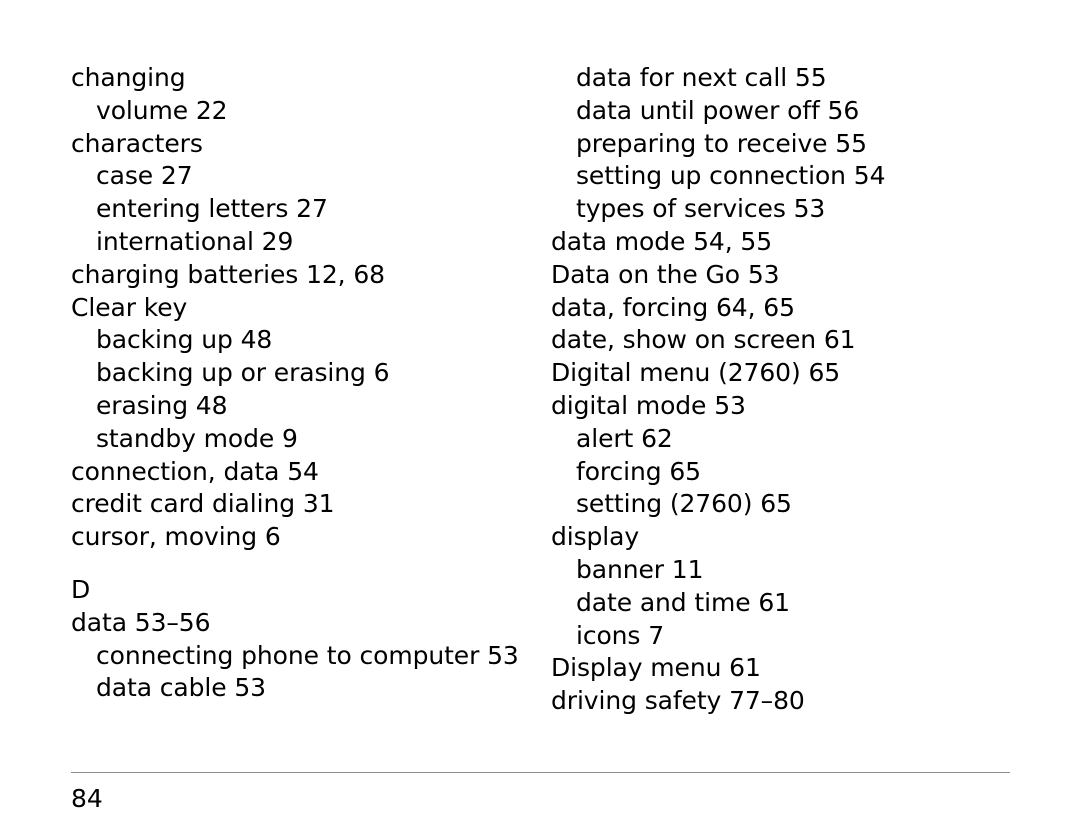 The height and width of the screenshot is (834, 1080). I want to click on index-entry: setting (2760) 65, so click(684, 504).